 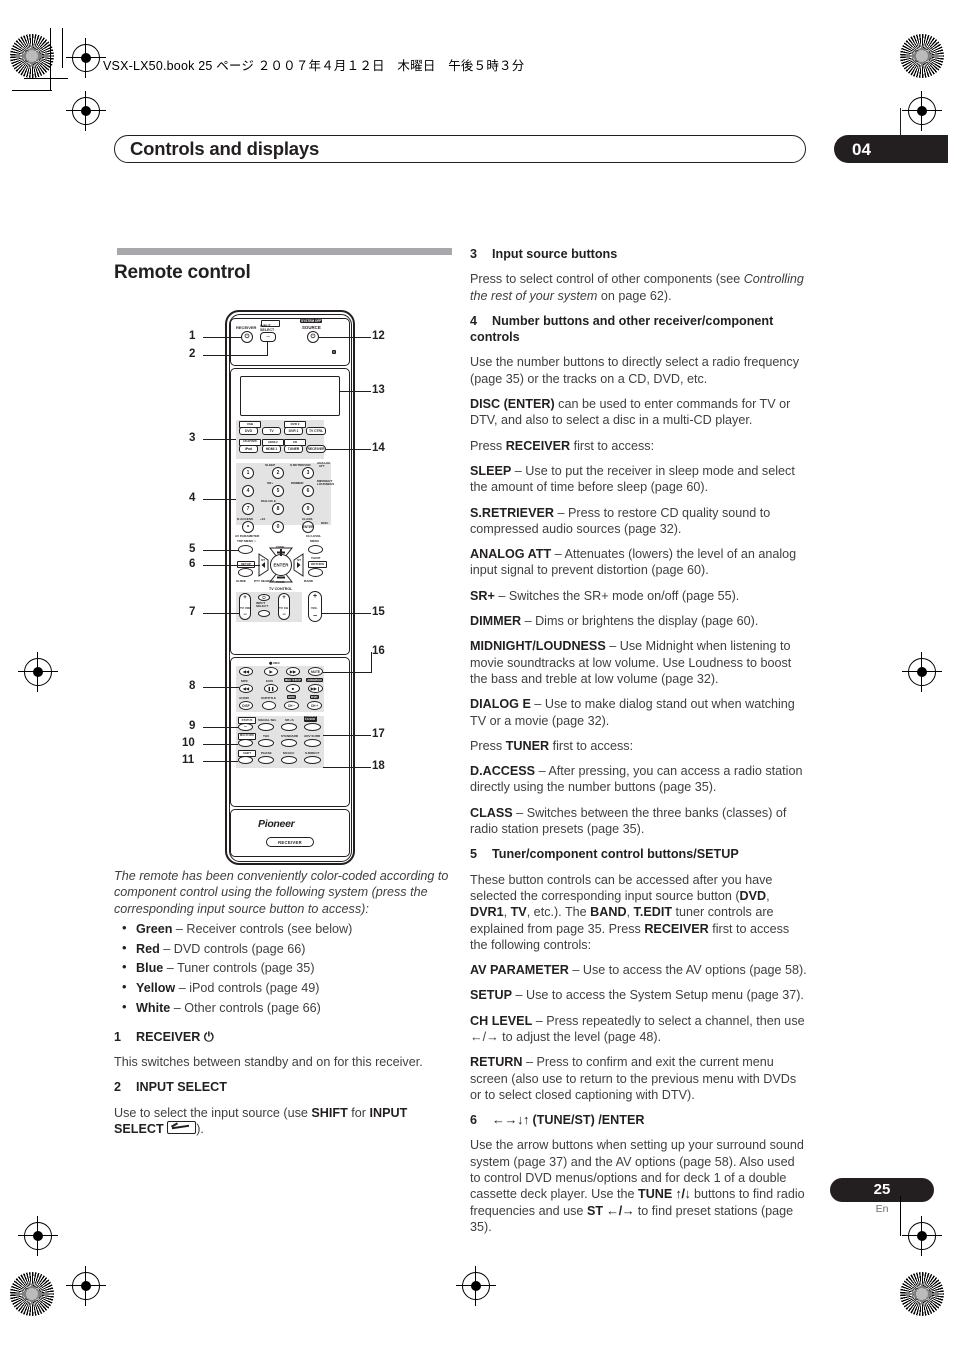 I want to click on label-stereo-fssur: STEREO/F.S.SUR, so click(x=311, y=718).